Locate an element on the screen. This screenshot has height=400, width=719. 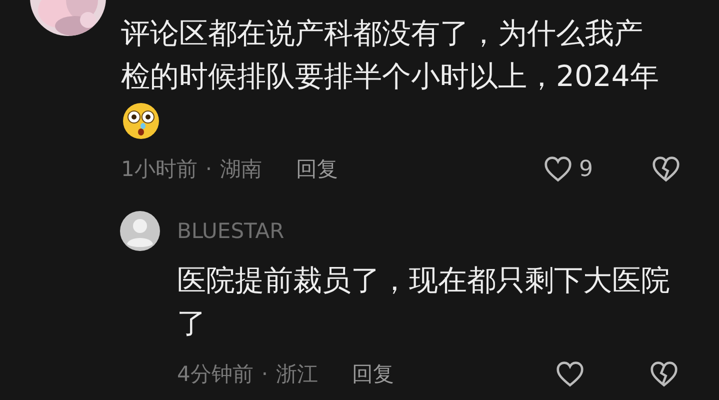
user-avatar-icon is located at coordinates (140, 231).